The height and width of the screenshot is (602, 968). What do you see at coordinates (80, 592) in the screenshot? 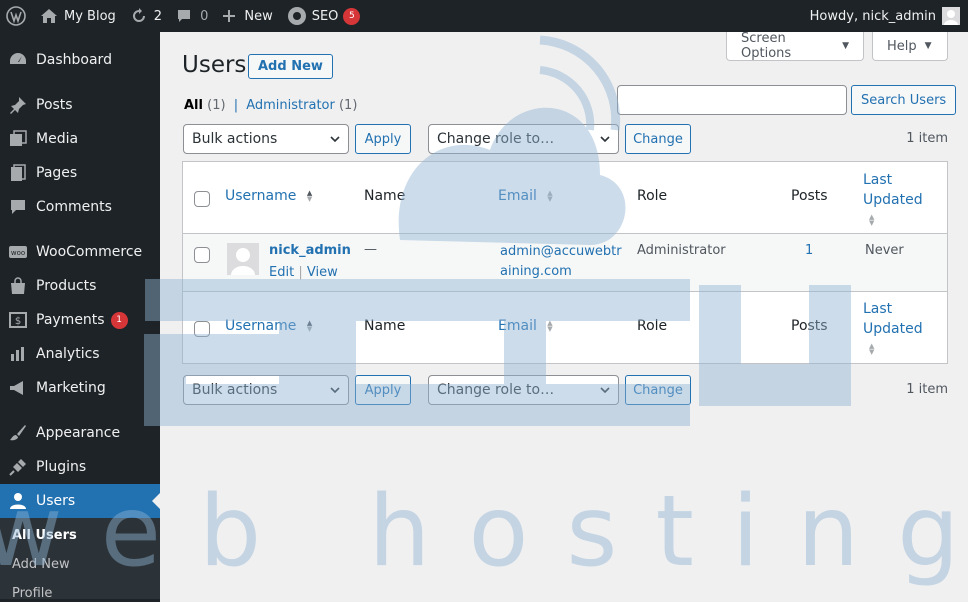
I see `submenu-profile: Profile` at bounding box center [80, 592].